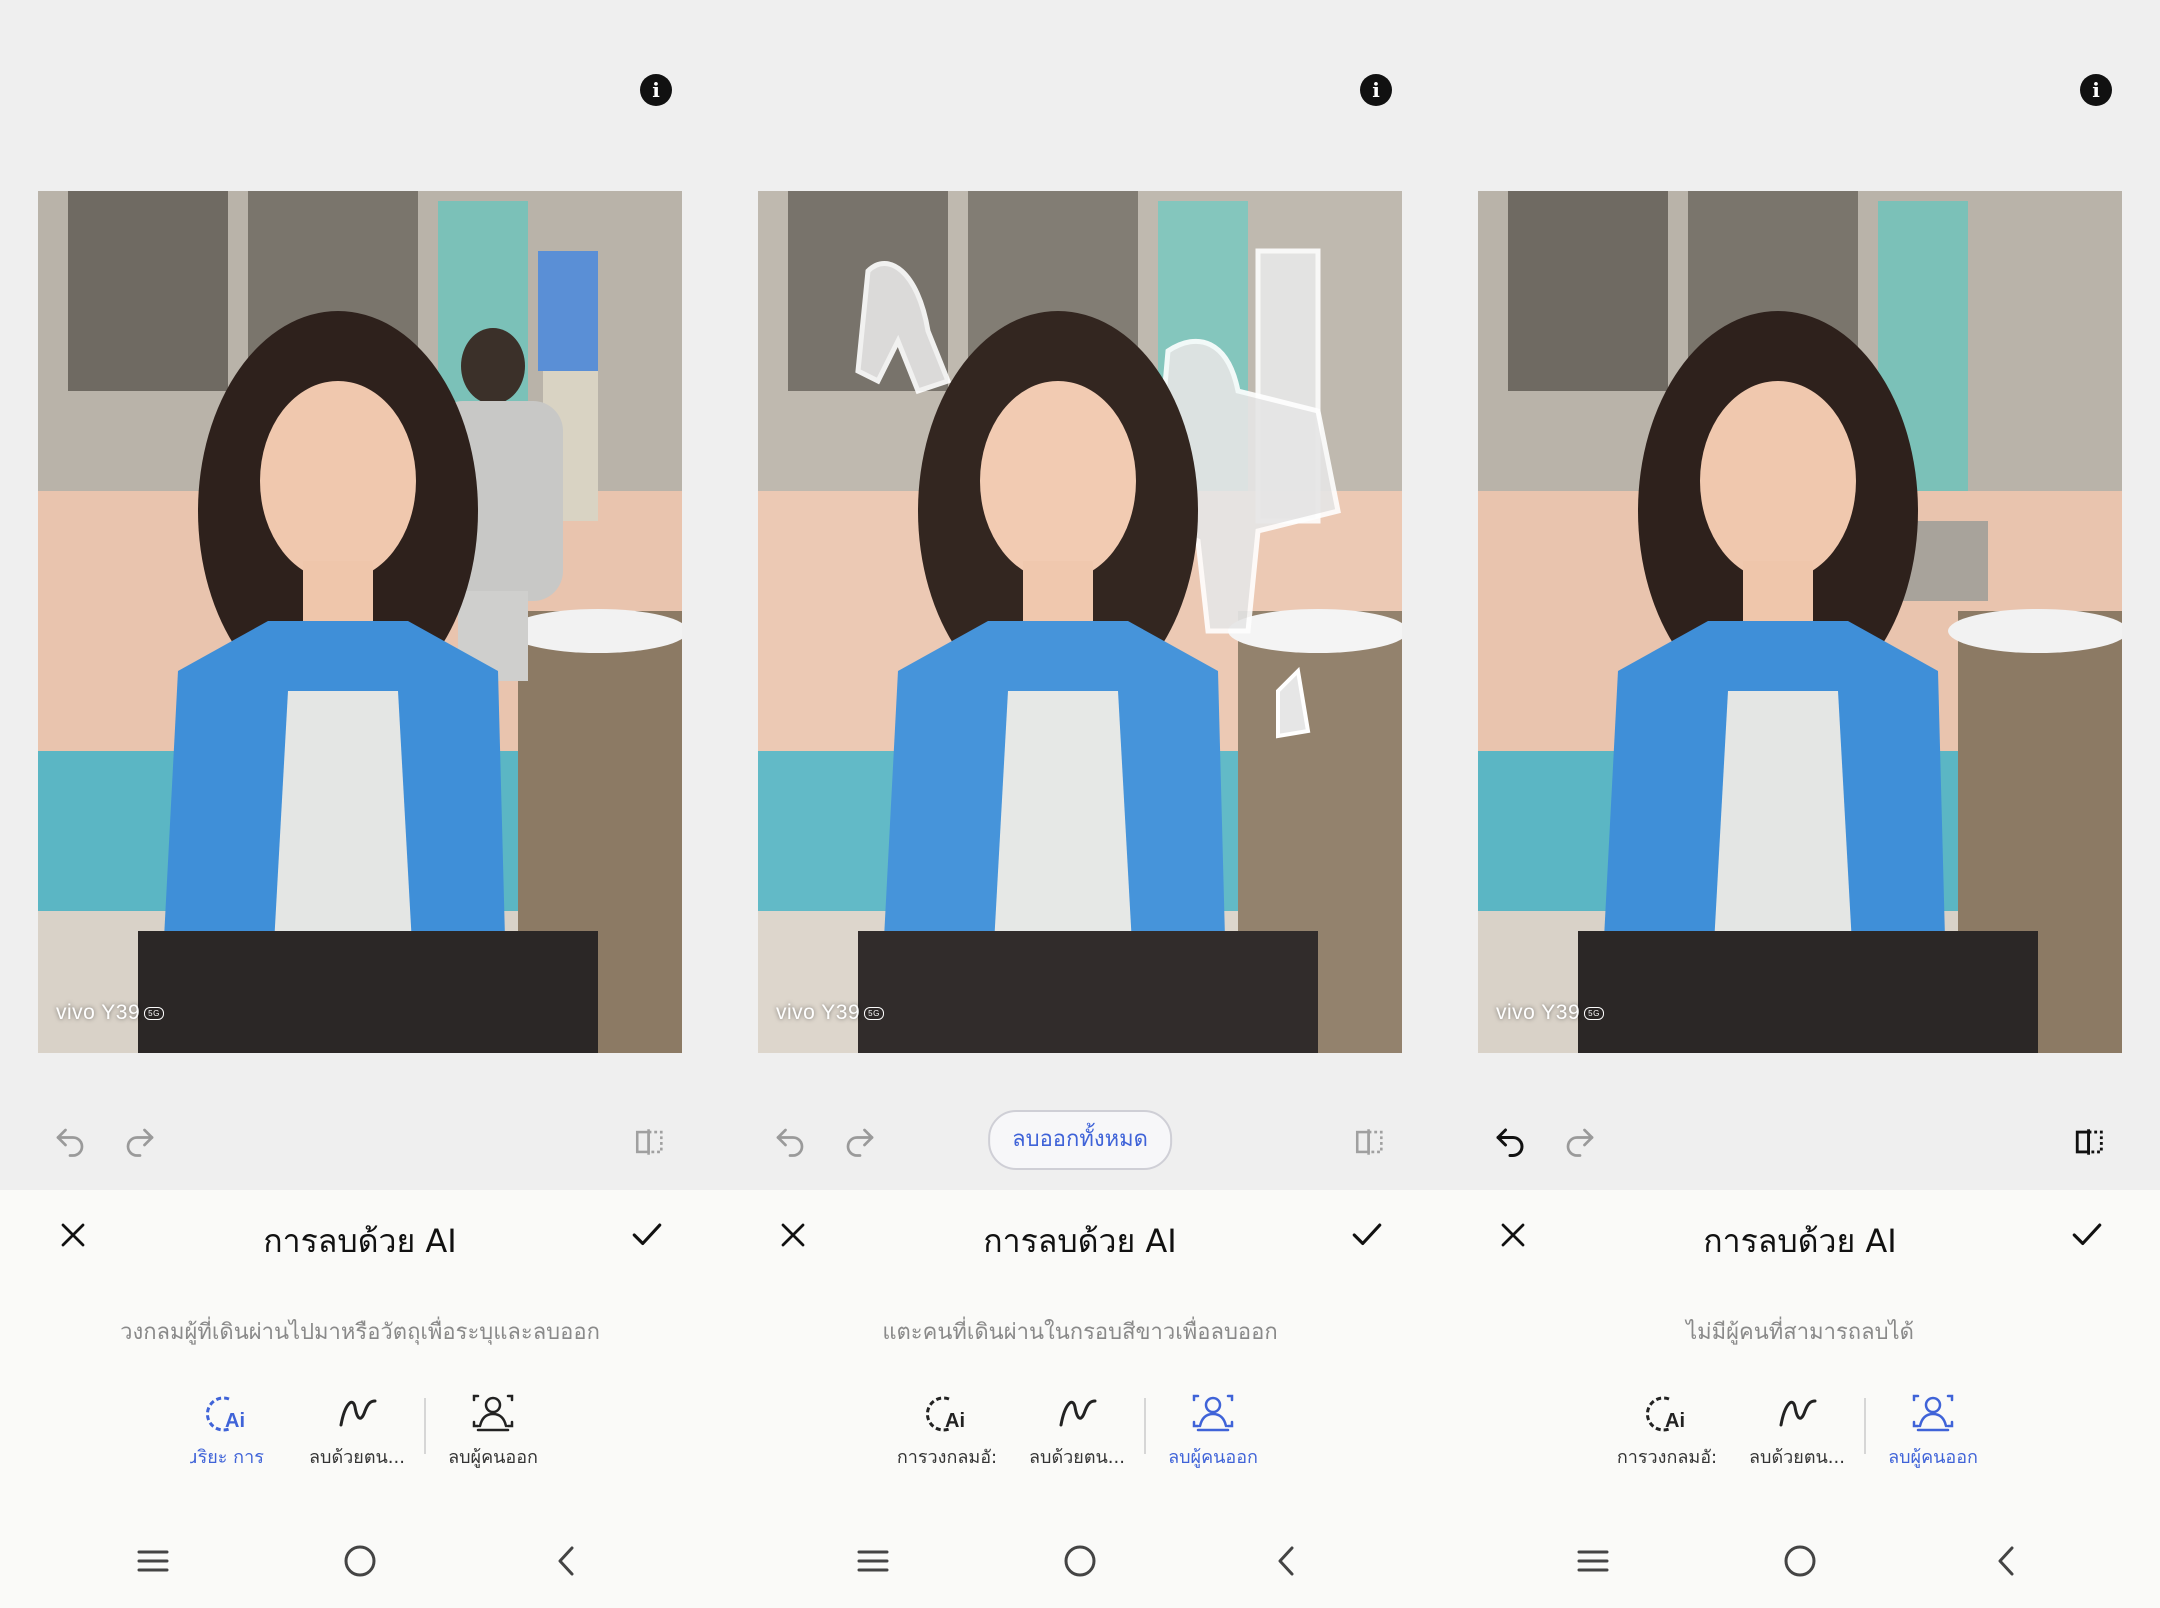 This screenshot has height=1608, width=2160. What do you see at coordinates (1800, 1332) in the screenshot?
I see `hint-text: ไม่มีผู้คนที่สามารถลบได้` at bounding box center [1800, 1332].